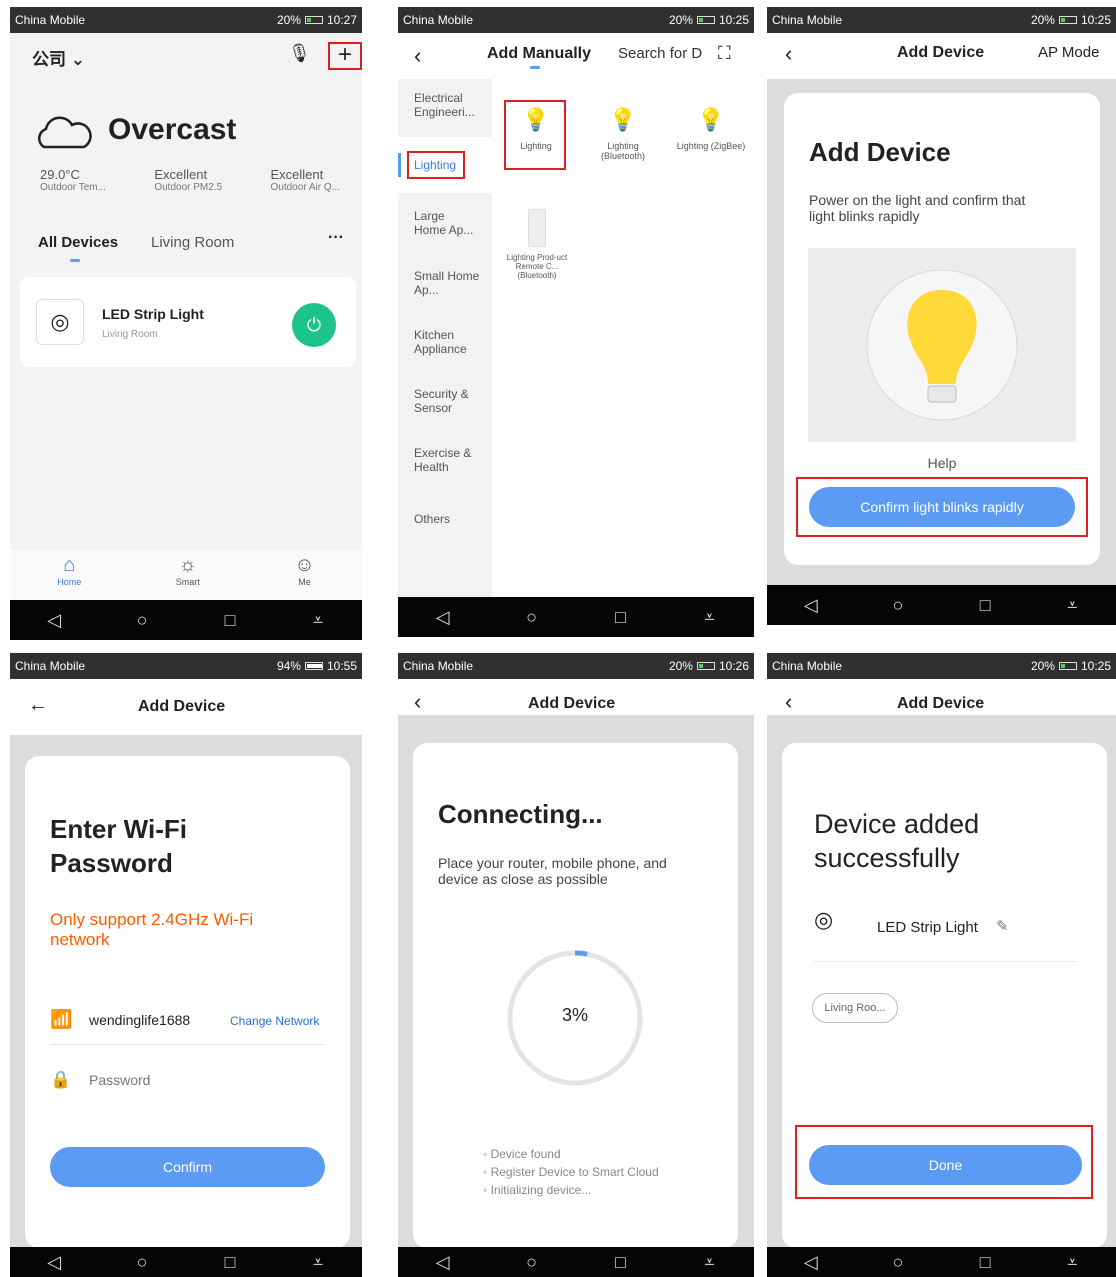 This screenshot has height=1277, width=1116. What do you see at coordinates (447, 342) in the screenshot?
I see `category-kitchen: Kitchen Appliance` at bounding box center [447, 342].